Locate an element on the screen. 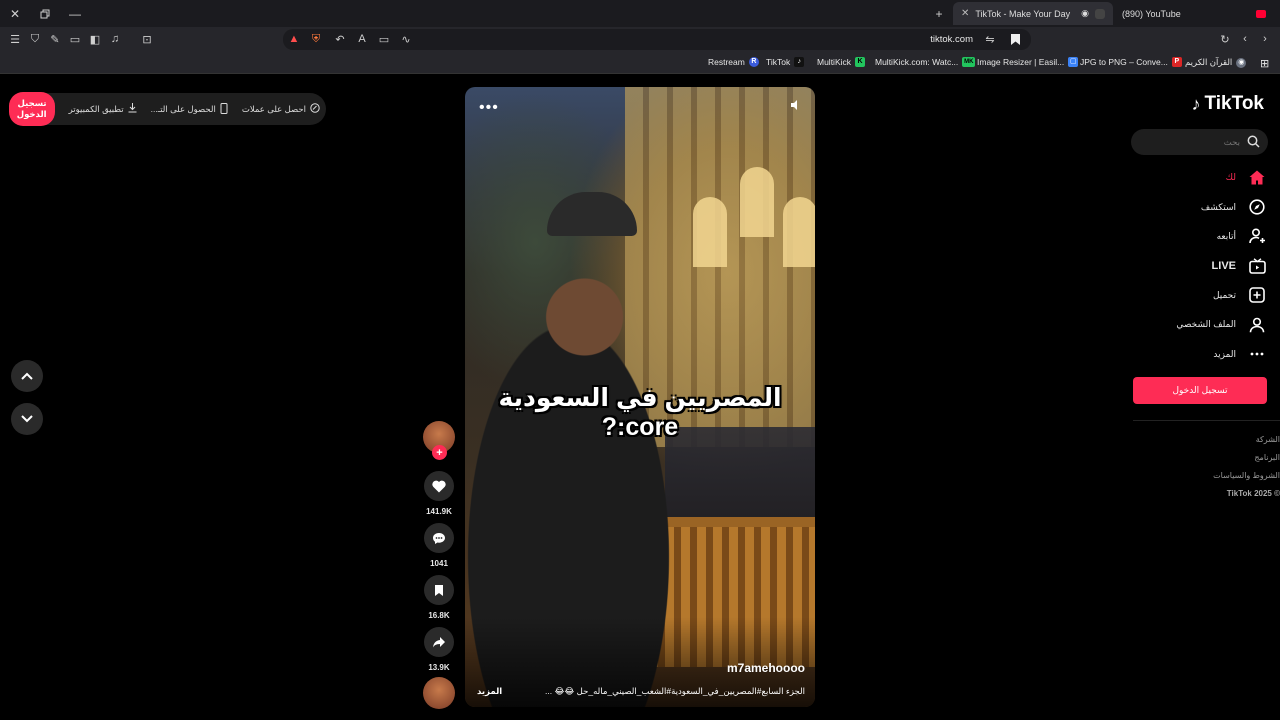  video-more-link: المزيد is located at coordinates (489, 691).